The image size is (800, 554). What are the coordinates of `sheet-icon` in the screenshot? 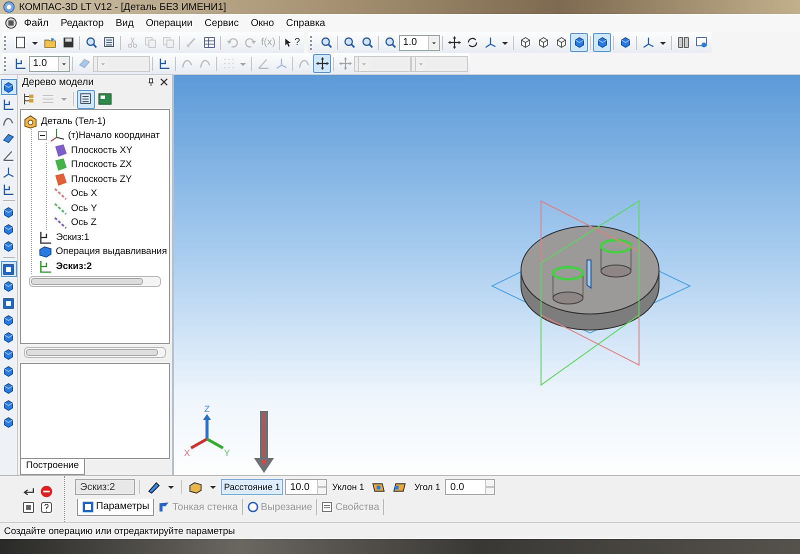 It's located at (327, 507).